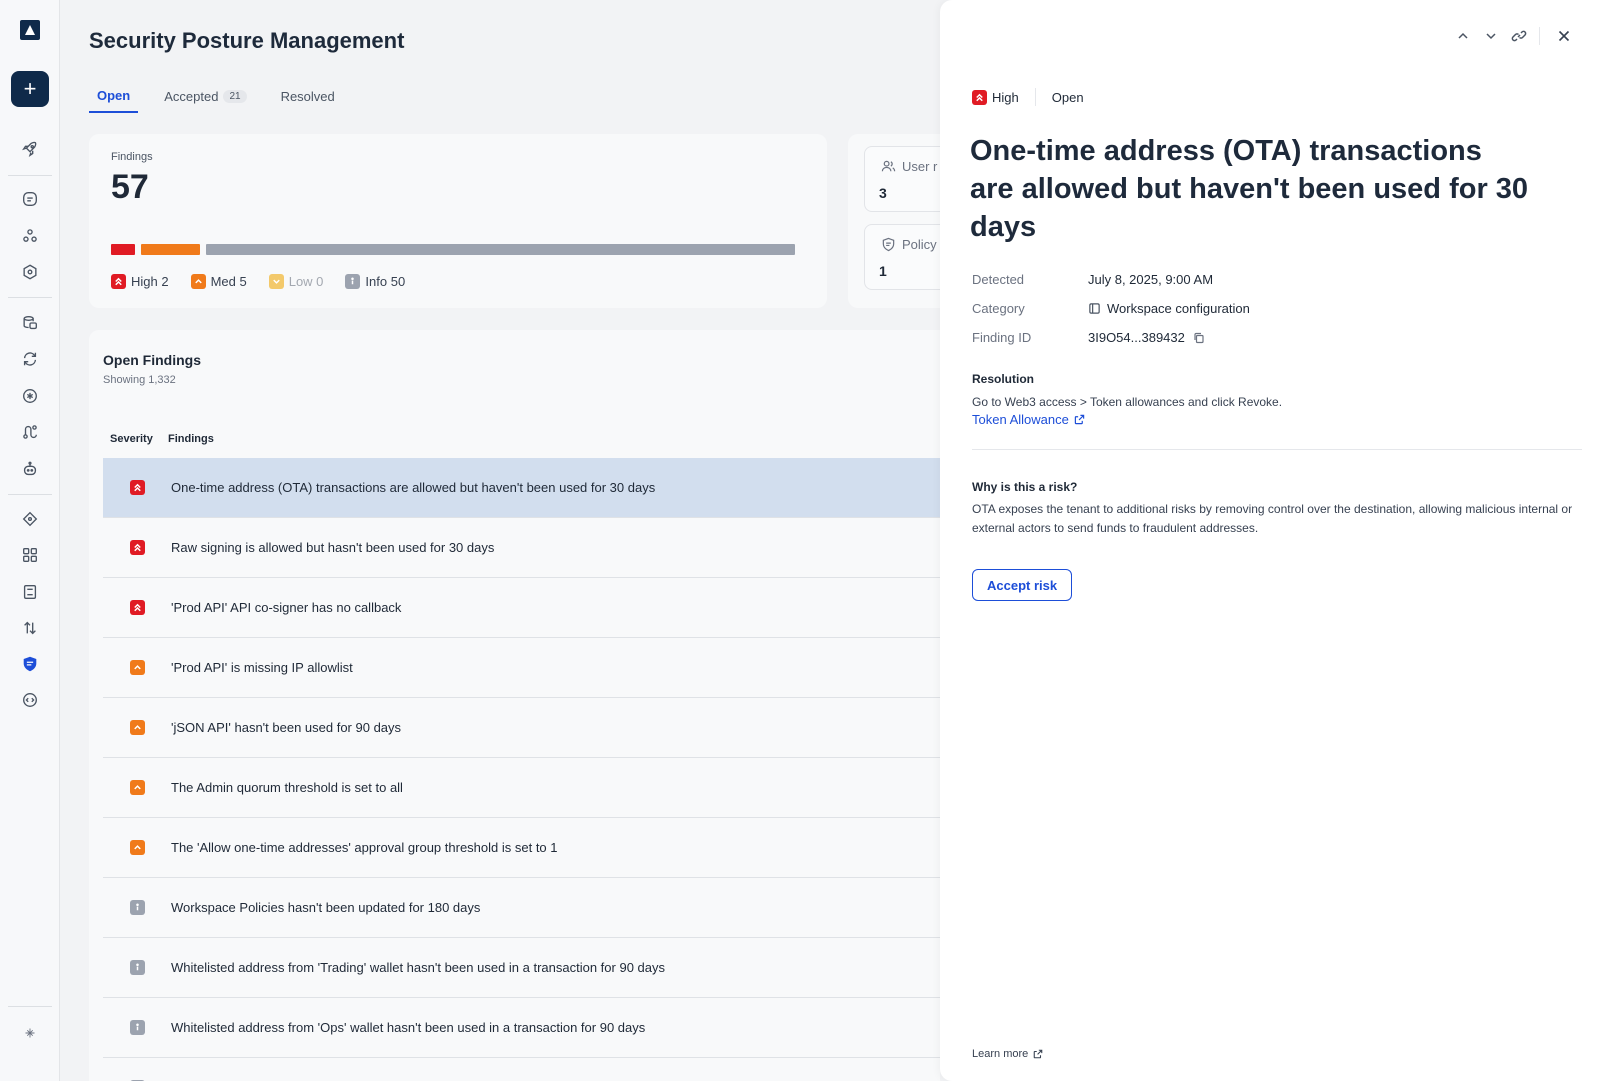 This screenshot has width=1600, height=1081. I want to click on refresh-icon, so click(30, 359).